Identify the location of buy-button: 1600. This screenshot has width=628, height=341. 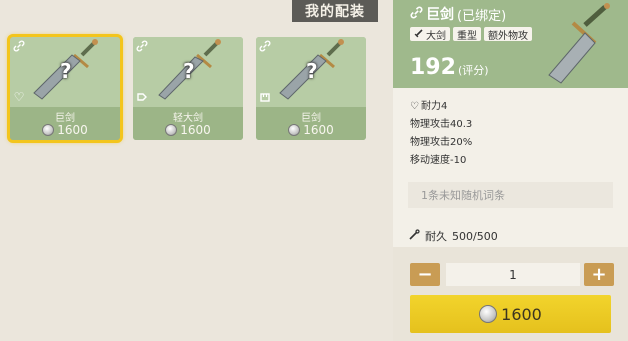
(510, 314).